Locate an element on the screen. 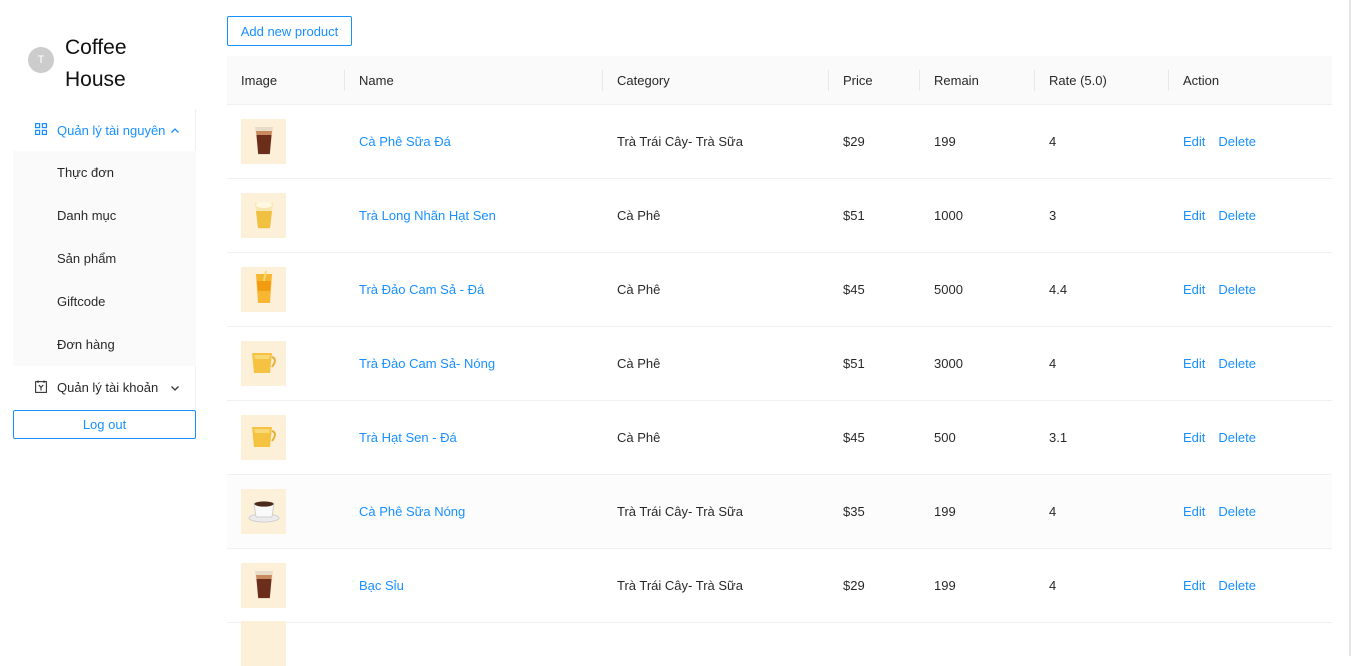 The height and width of the screenshot is (666, 1351). cell-remain: 500 is located at coordinates (977, 437).